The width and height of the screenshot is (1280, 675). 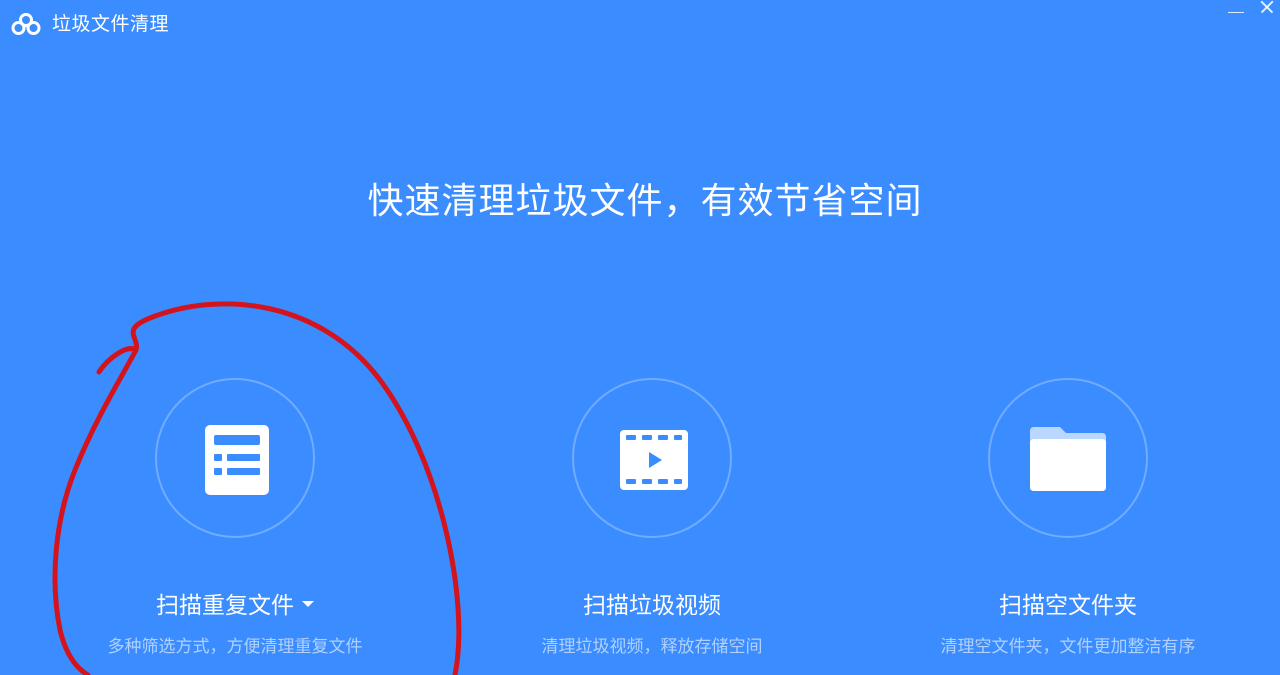 I want to click on dropdown-caret-icon, so click(x=308, y=603).